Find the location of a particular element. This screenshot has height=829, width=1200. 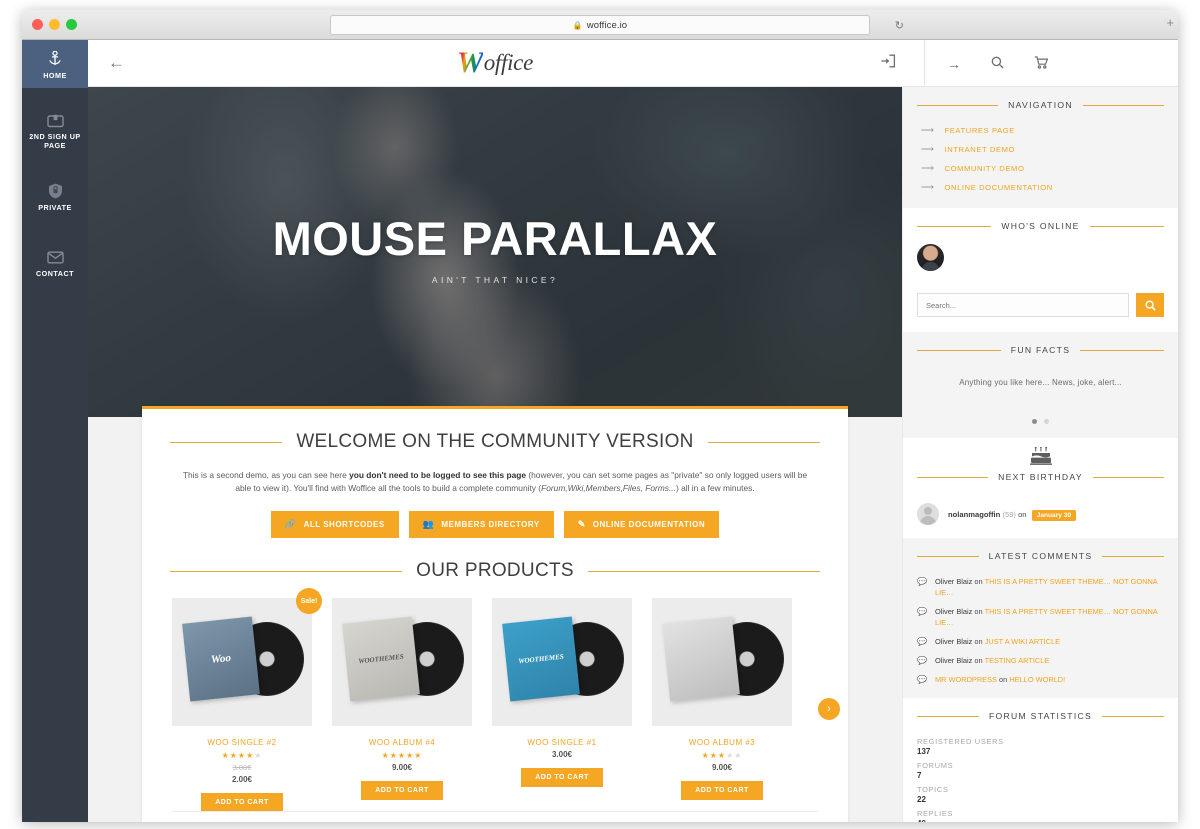

comment-item: 💬 Oliver Blaiz on JUST A WIKI ARTICLE is located at coordinates (1040, 641).